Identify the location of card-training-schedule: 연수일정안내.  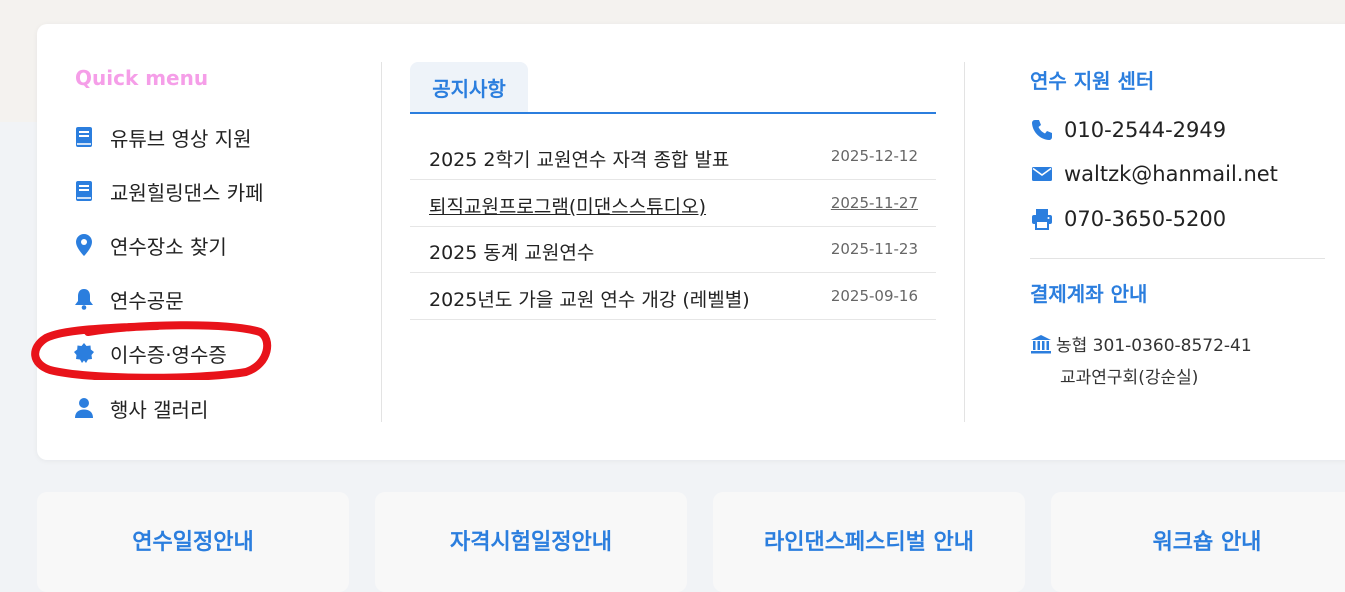
(193, 542).